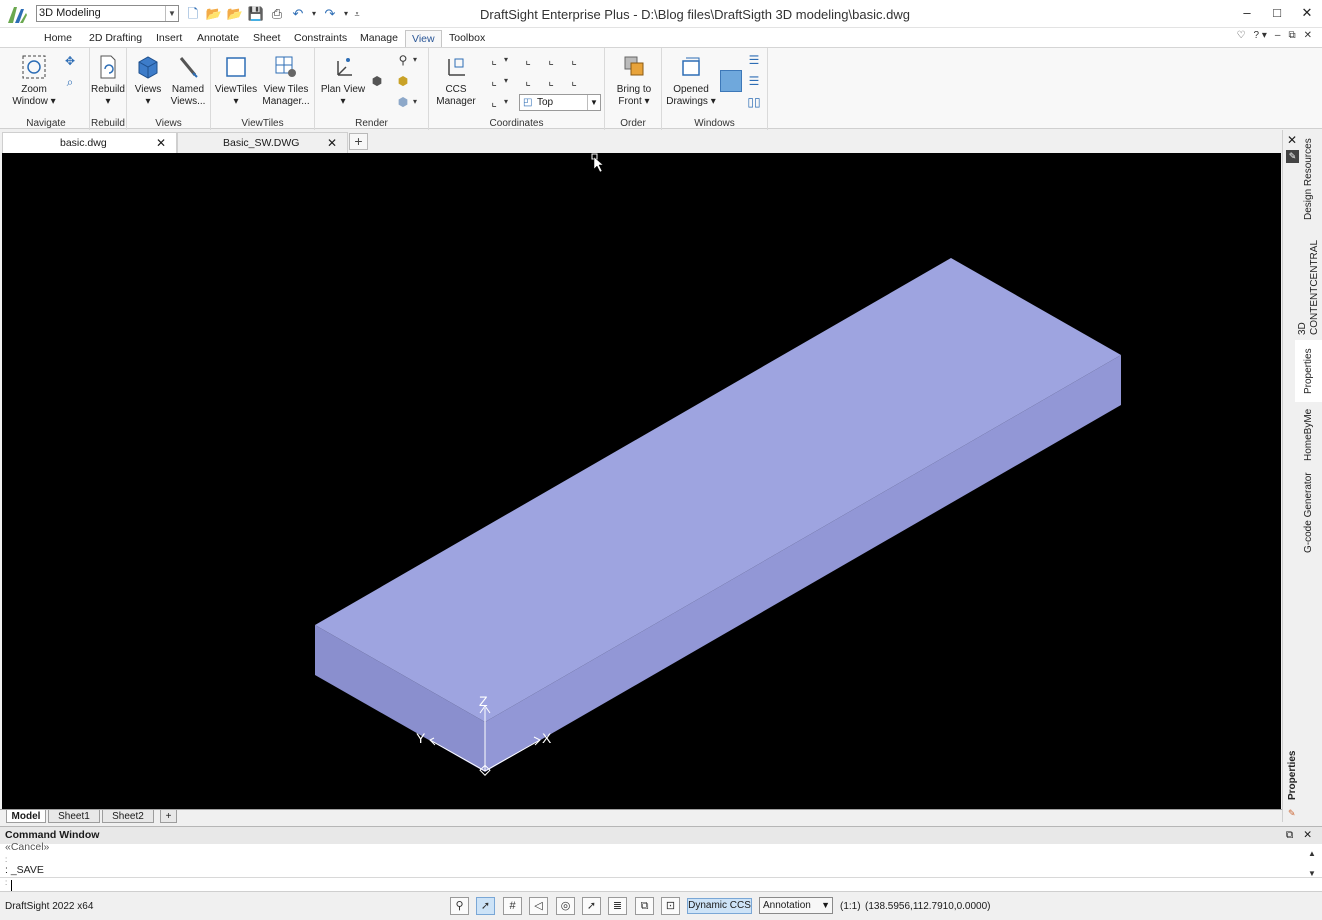 The height and width of the screenshot is (920, 1322). I want to click on restore-button: □, so click(1277, 13).